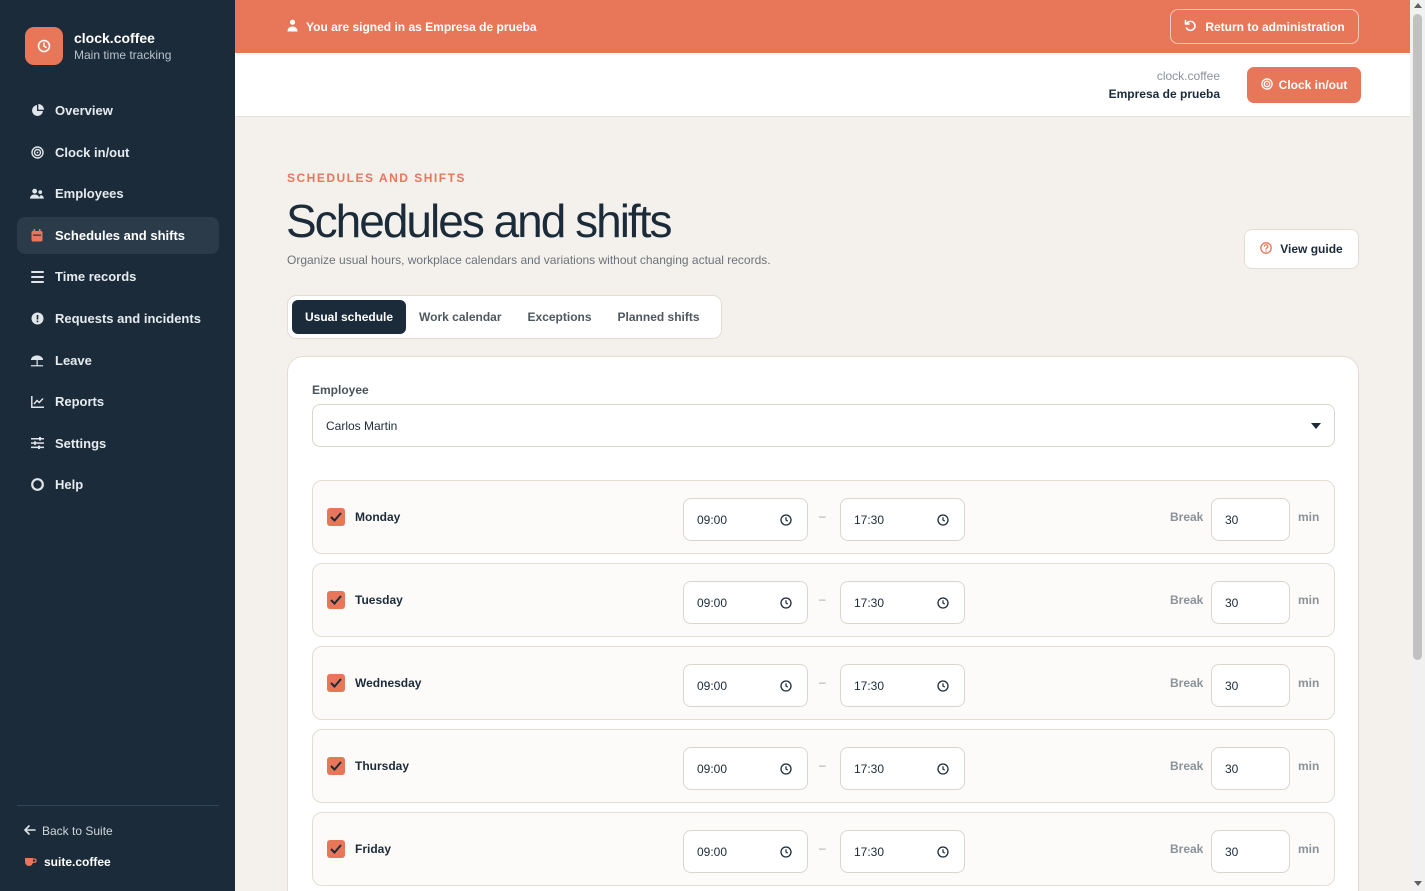 This screenshot has height=891, width=1425. Describe the element at coordinates (1311, 249) in the screenshot. I see `view-guide-label: View guide` at that location.